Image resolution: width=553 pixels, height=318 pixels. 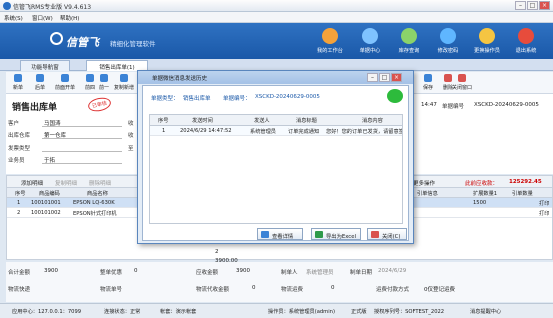 What do you see at coordinates (35, 108) in the screenshot?
I see `page-title: 销售出库单` at bounding box center [35, 108].